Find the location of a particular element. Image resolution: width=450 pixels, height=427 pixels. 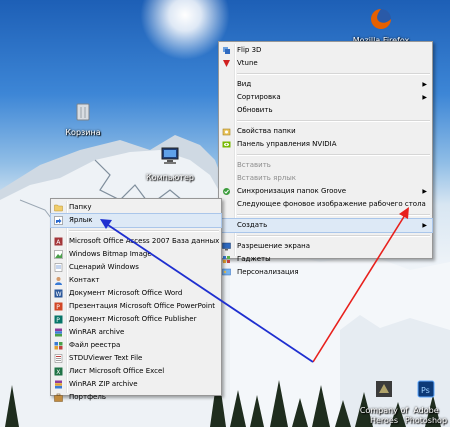

vtune-icon is located at coordinates (226, 63).